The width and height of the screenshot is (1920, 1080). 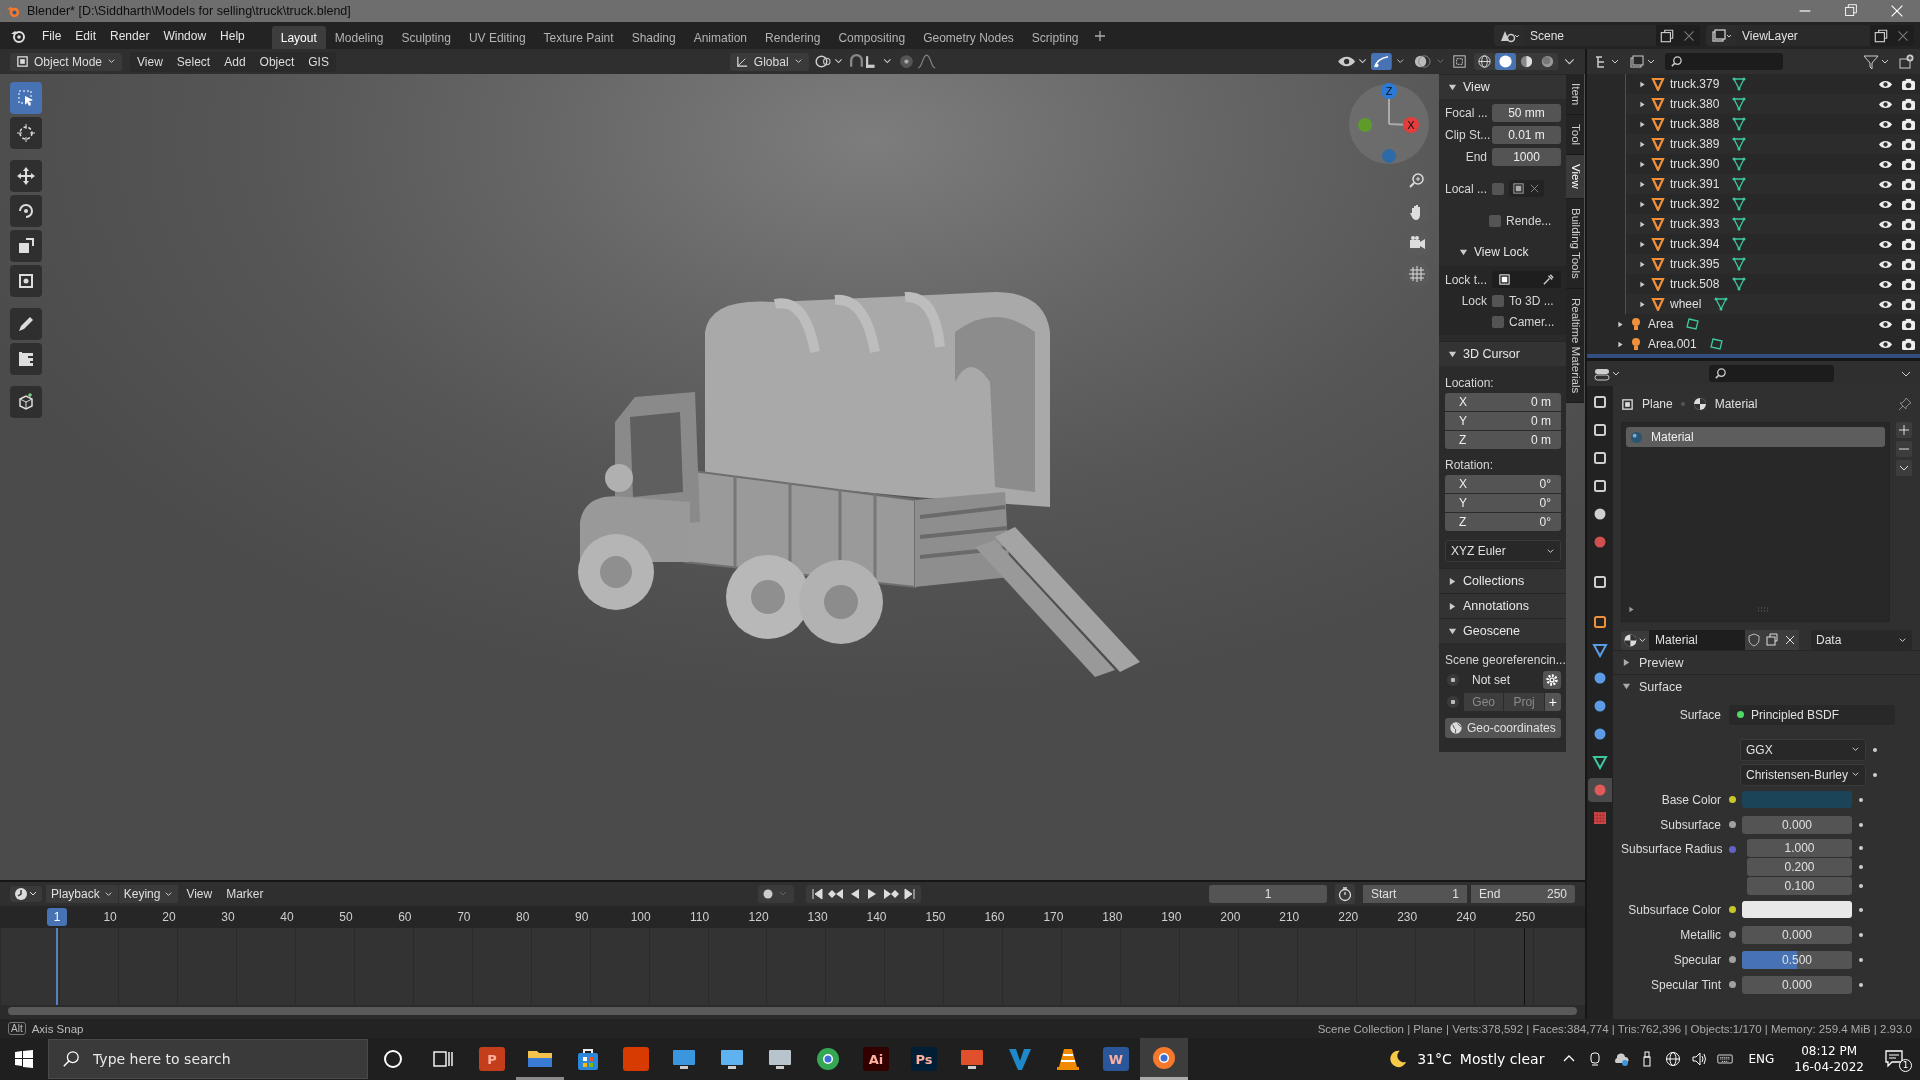 I want to click on taskbar-app: W, so click(x=1116, y=1059).